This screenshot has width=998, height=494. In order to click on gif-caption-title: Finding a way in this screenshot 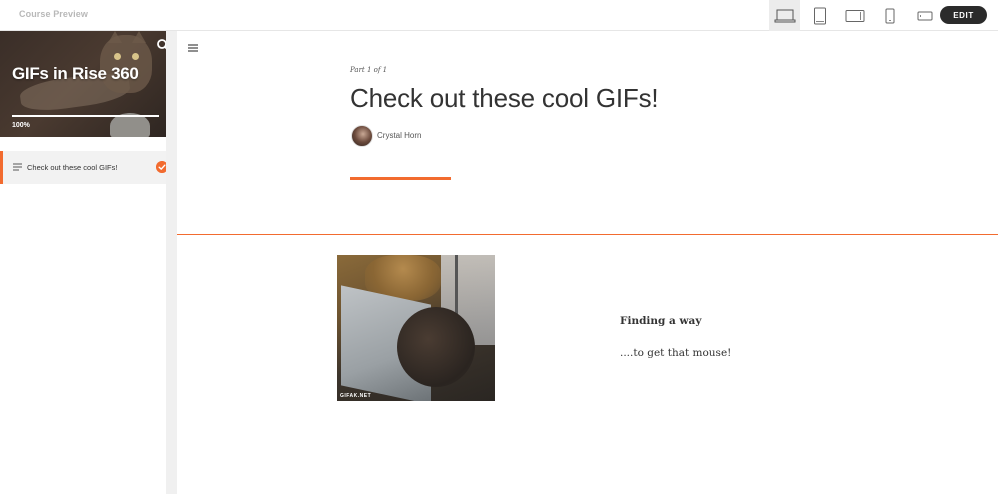, I will do `click(661, 321)`.